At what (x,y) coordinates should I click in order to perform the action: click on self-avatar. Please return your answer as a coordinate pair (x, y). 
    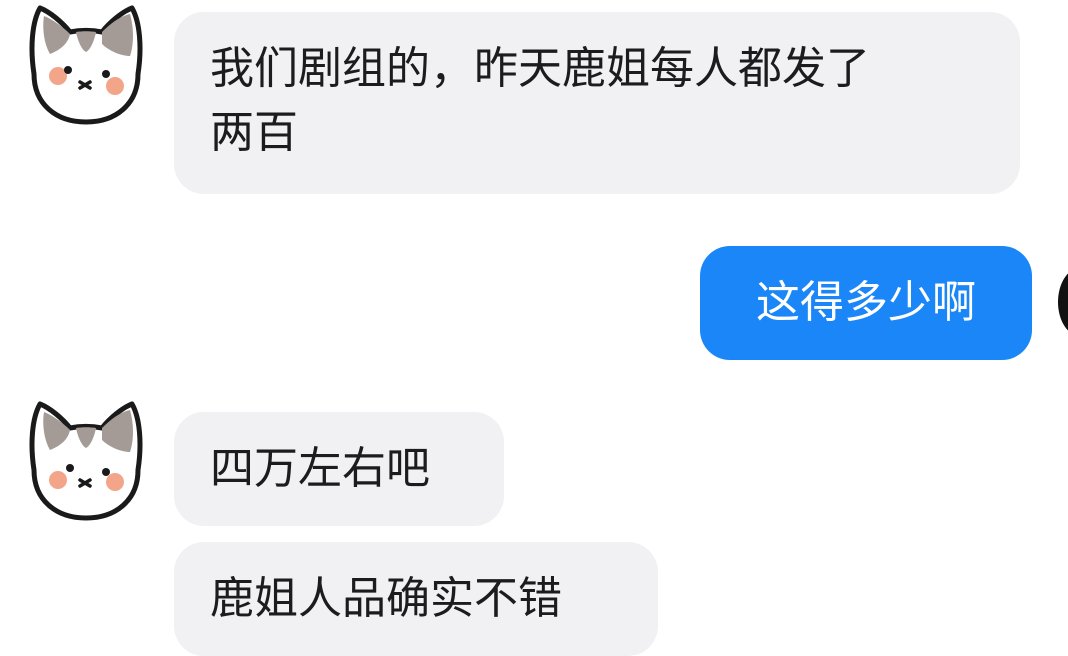
    Looking at the image, I should click on (1063, 302).